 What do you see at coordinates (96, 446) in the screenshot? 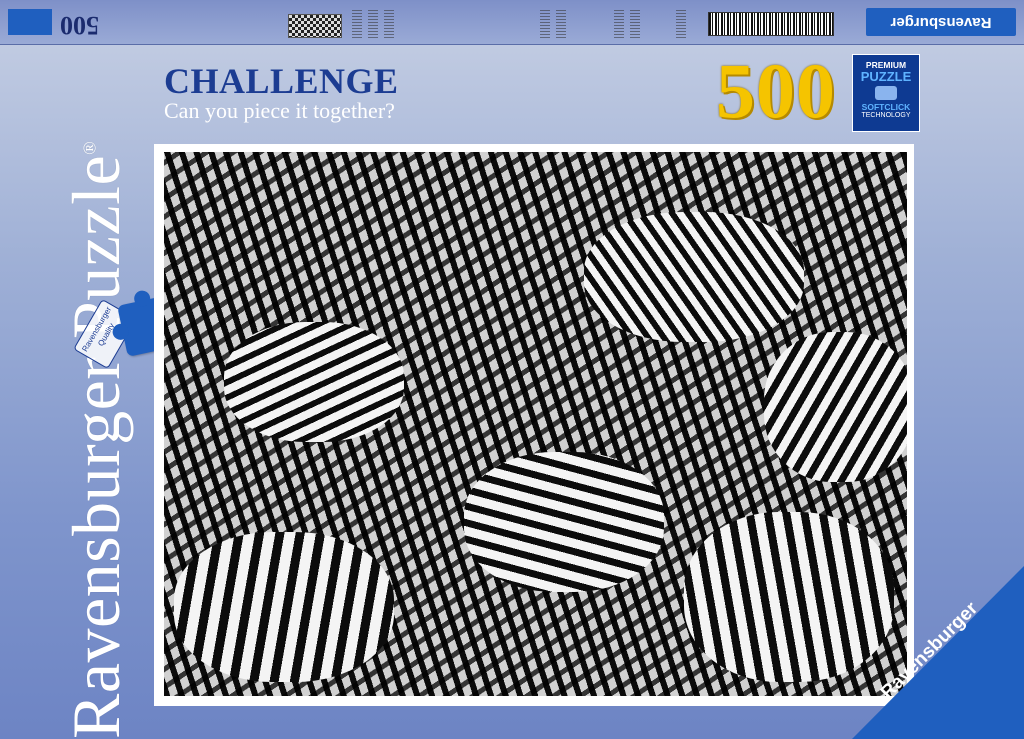
I see `vertical-title-text: Ravensburger Puzzle` at bounding box center [96, 446].